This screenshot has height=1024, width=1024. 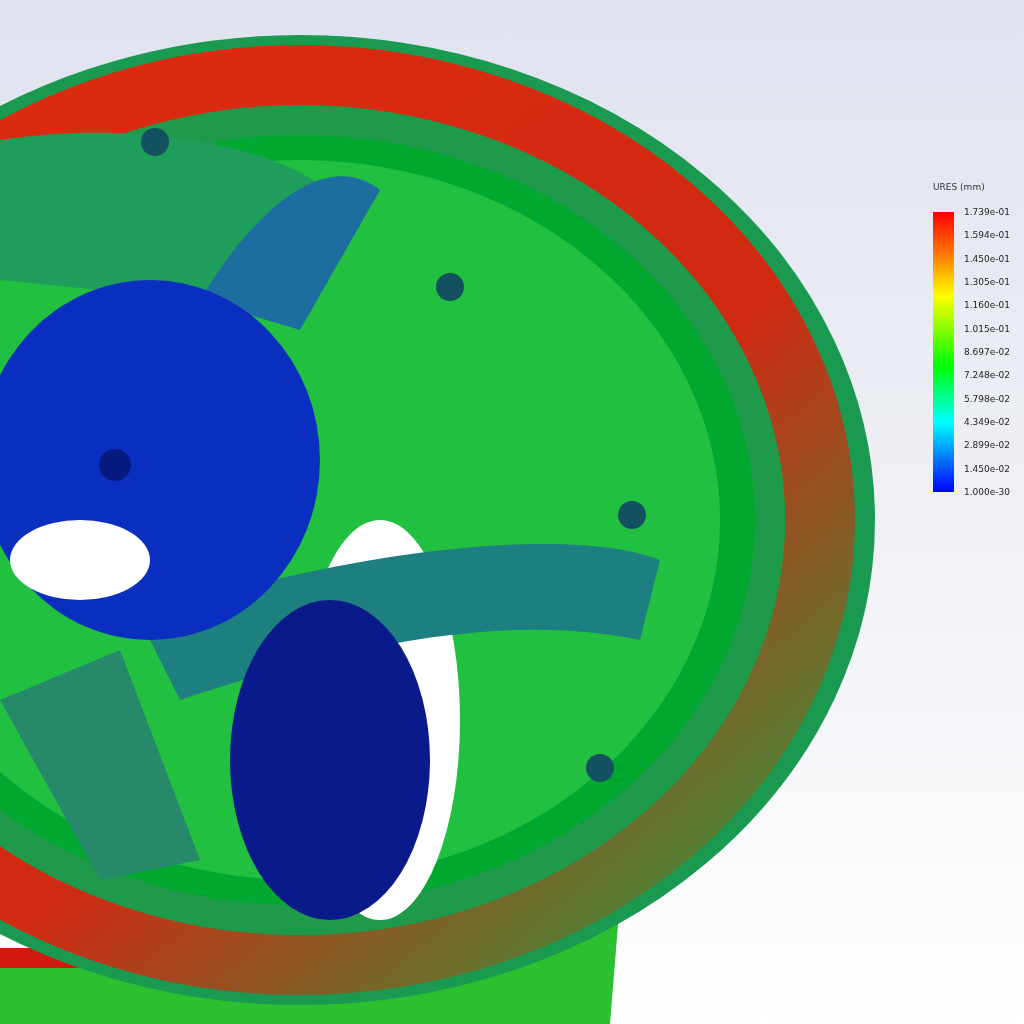 What do you see at coordinates (987, 491) in the screenshot?
I see `legend-value: 1.000e-30` at bounding box center [987, 491].